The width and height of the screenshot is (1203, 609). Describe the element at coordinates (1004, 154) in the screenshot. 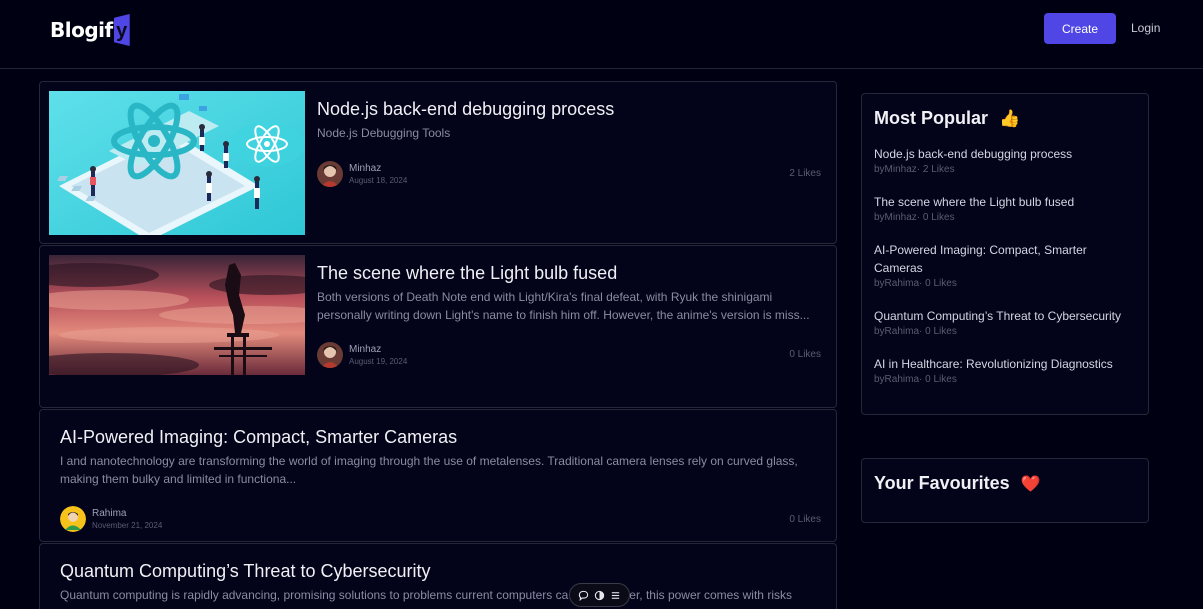

I see `popular-item-title: Node.js back-end debugging process` at that location.